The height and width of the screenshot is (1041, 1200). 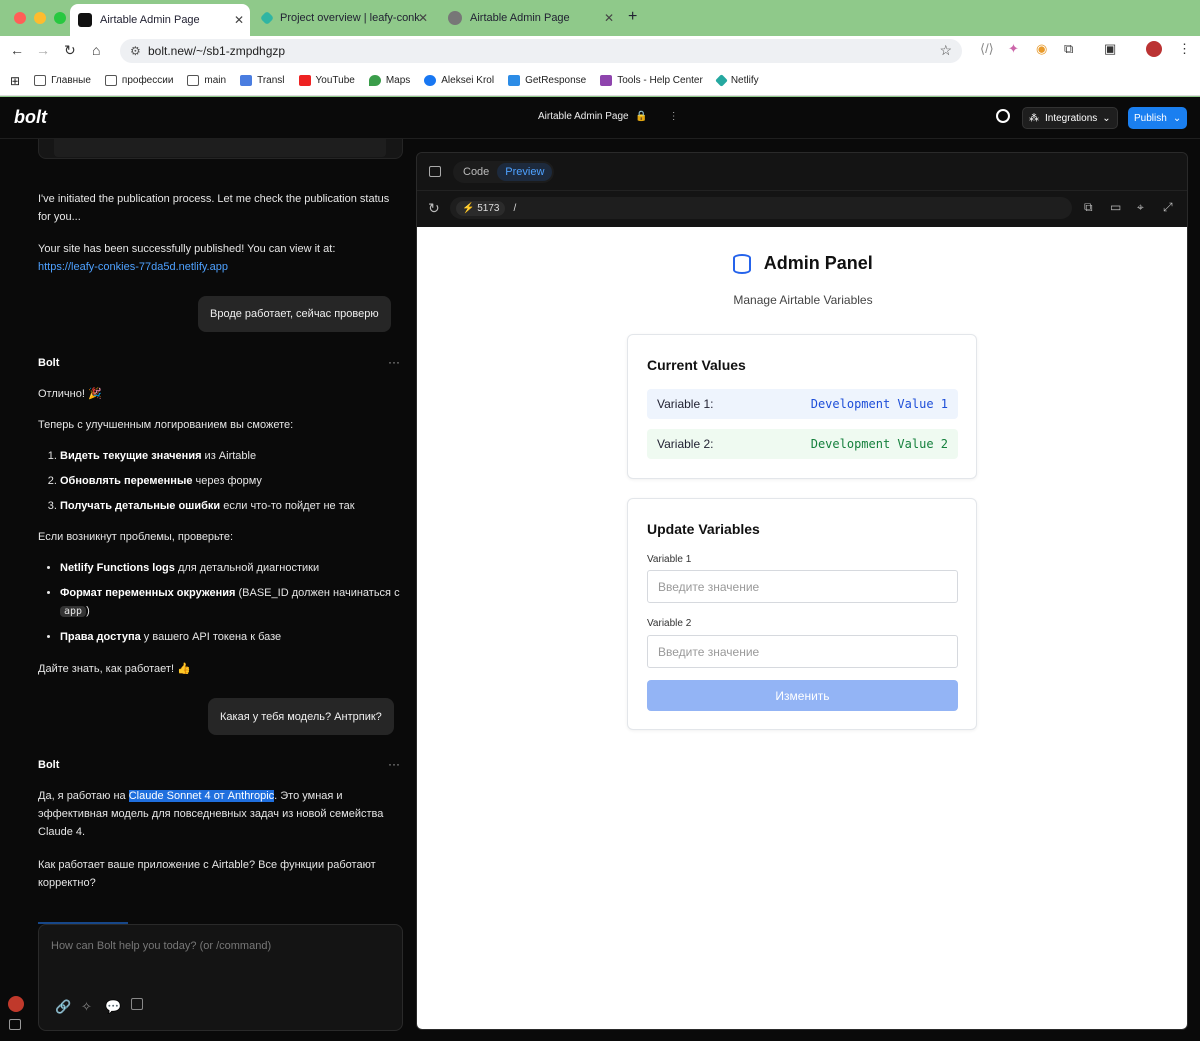 What do you see at coordinates (86, 1007) in the screenshot?
I see `enhance-sparkle-icon: ✧` at bounding box center [86, 1007].